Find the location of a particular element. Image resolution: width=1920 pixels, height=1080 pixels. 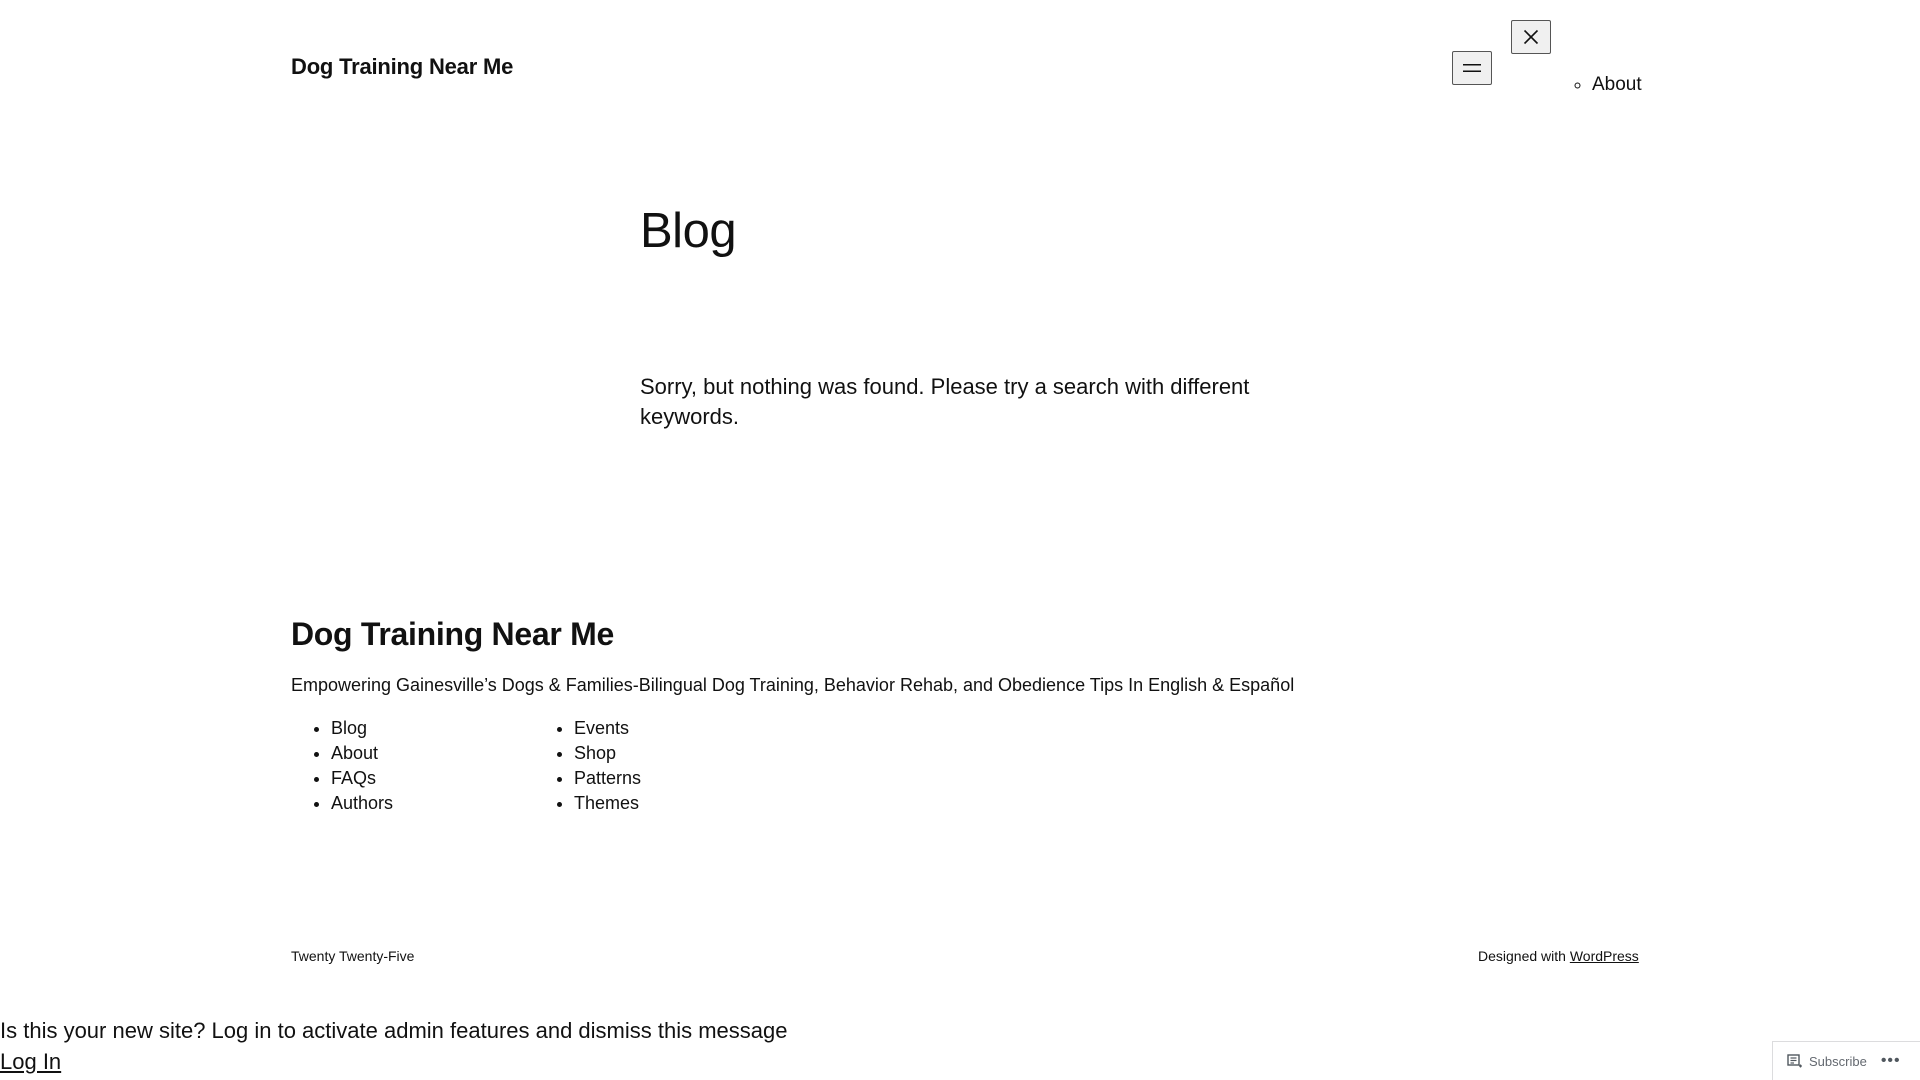

footer-link-shop: Shop is located at coordinates (595, 753).